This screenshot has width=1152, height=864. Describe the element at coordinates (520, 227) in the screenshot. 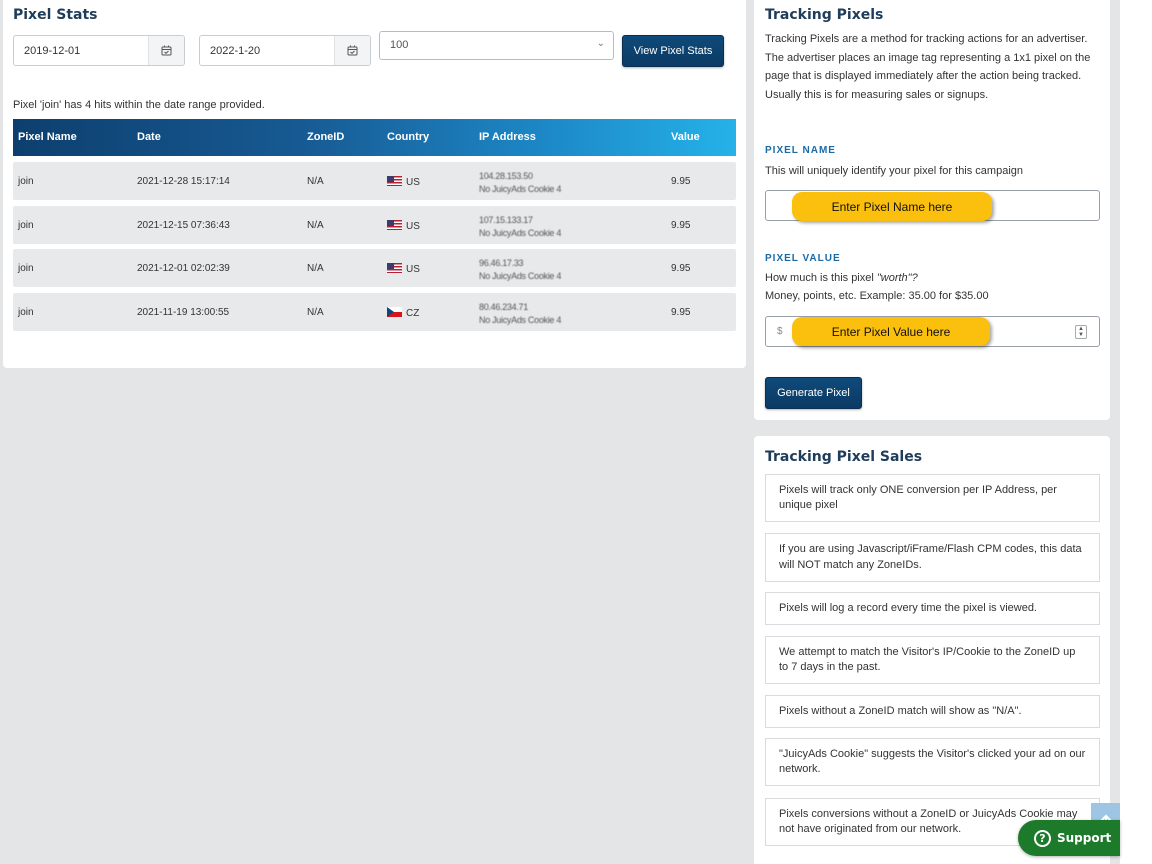

I see `cell-ip: 107.15.133.17 No JuicyAds Cookie 4` at that location.